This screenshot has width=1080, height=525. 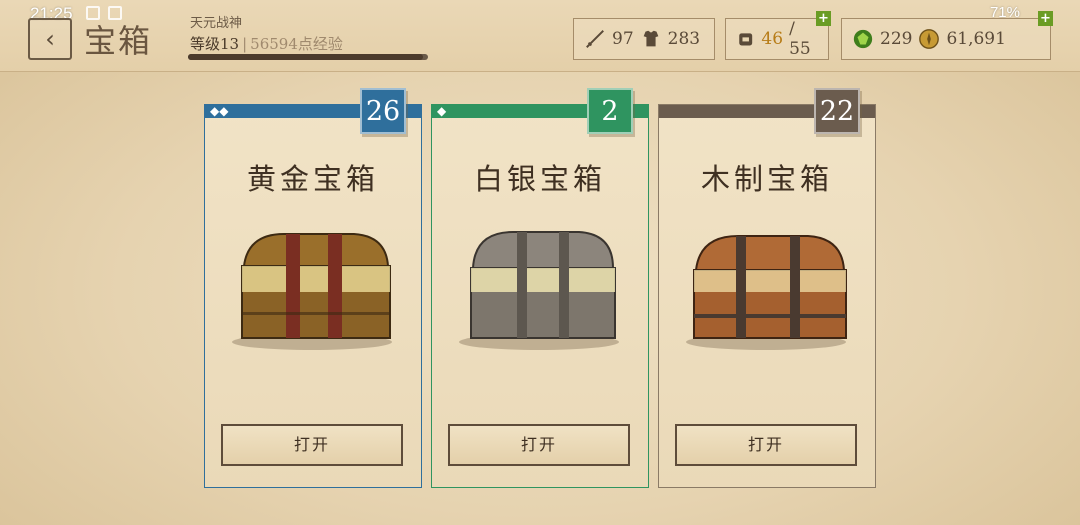 What do you see at coordinates (896, 39) in the screenshot?
I see `gem-value: 229` at bounding box center [896, 39].